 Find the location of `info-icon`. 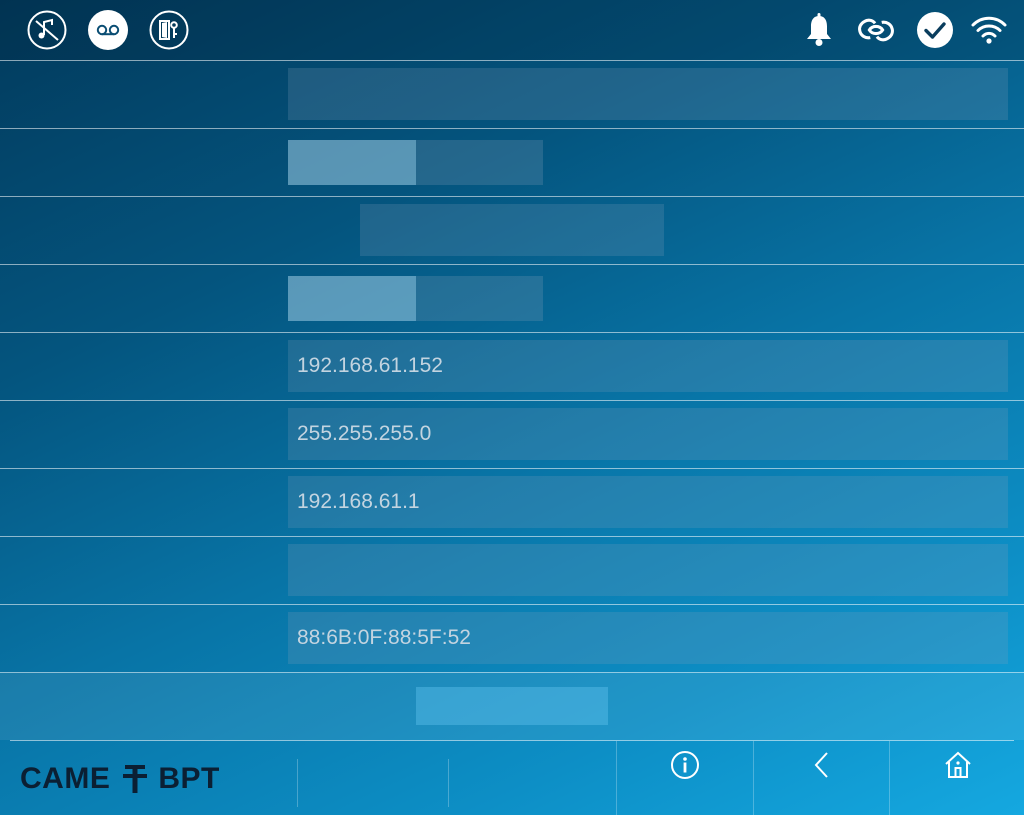

info-icon is located at coordinates (685, 767).